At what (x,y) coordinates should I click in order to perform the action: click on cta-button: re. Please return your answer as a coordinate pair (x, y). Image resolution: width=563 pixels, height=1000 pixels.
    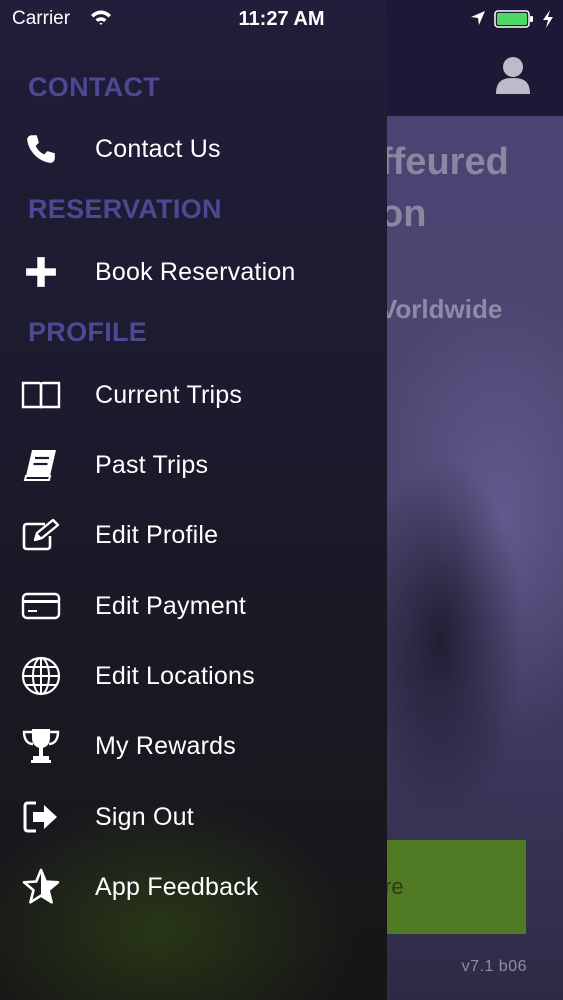
    Looking at the image, I should click on (452, 887).